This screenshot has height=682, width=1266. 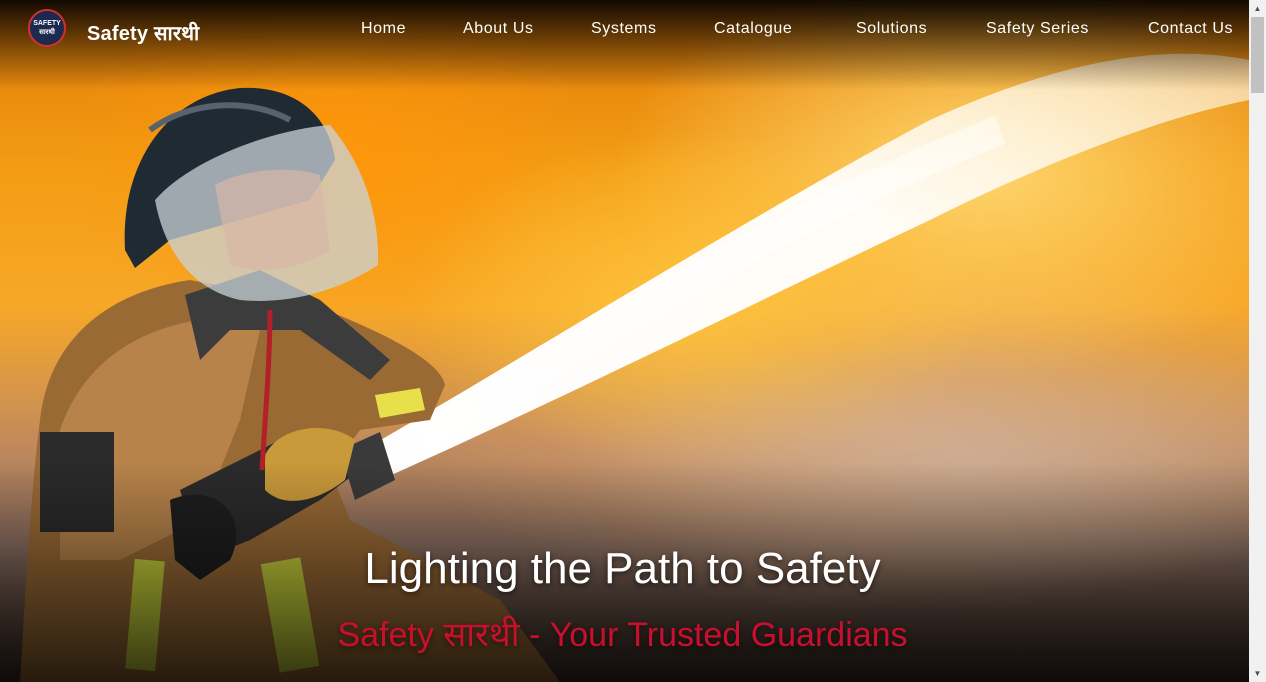 What do you see at coordinates (1257, 8) in the screenshot?
I see `scroll-up-arrow-icon: ▲` at bounding box center [1257, 8].